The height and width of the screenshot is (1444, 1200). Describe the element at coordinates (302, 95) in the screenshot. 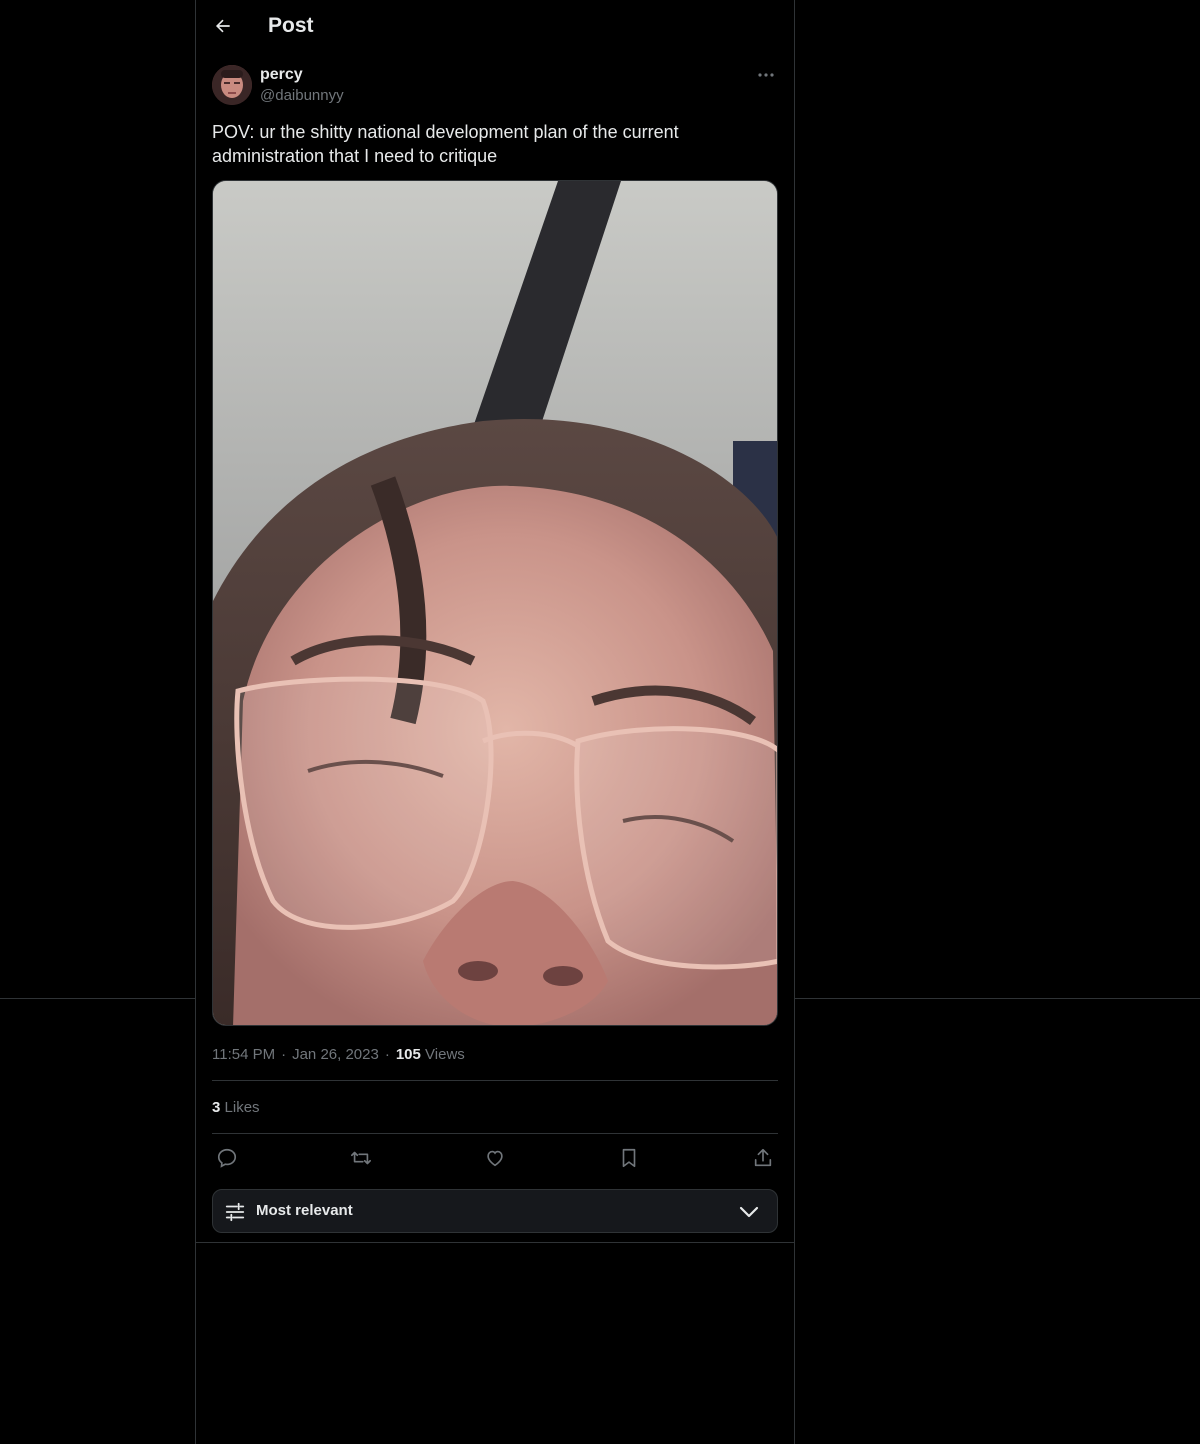

I see `author-handle: @daibunnyy` at that location.